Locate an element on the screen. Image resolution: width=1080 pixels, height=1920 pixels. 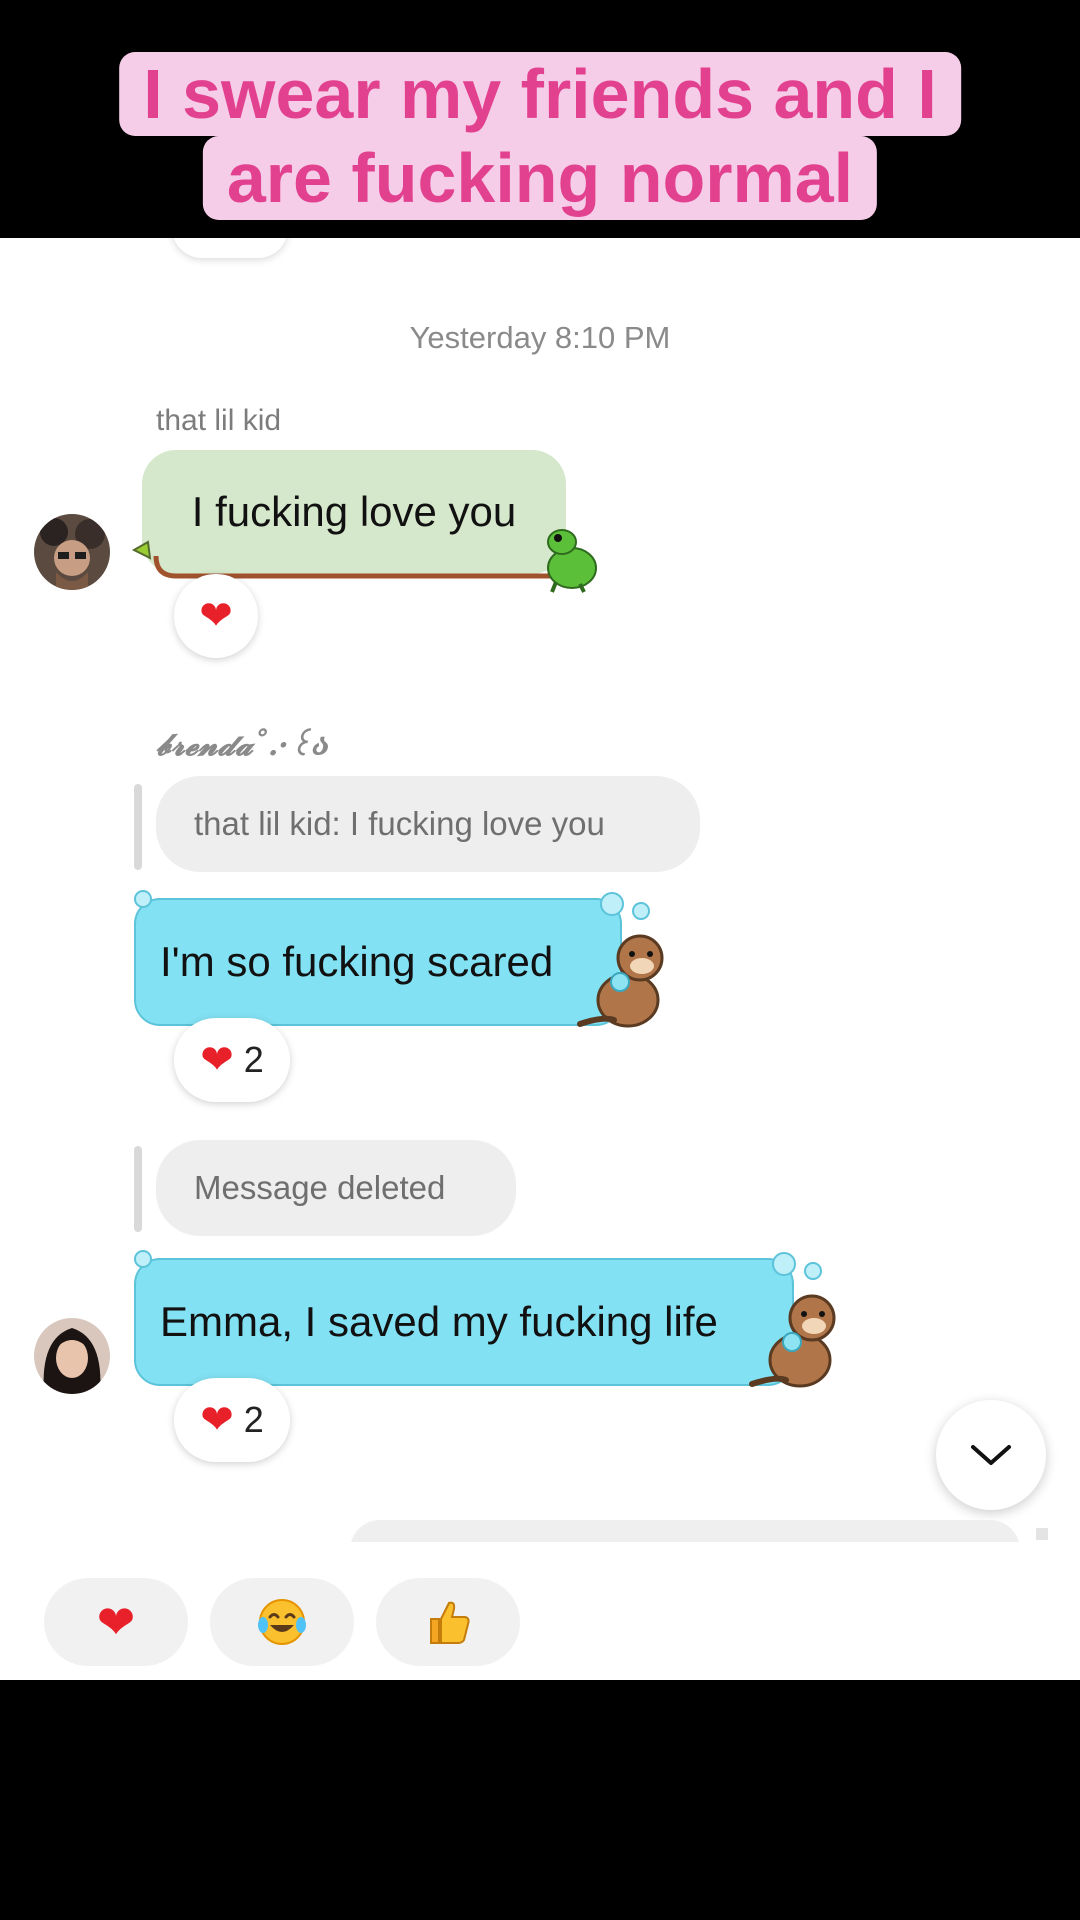
message-bubble: Emma, I saved my fucking life is located at coordinates (464, 1322).